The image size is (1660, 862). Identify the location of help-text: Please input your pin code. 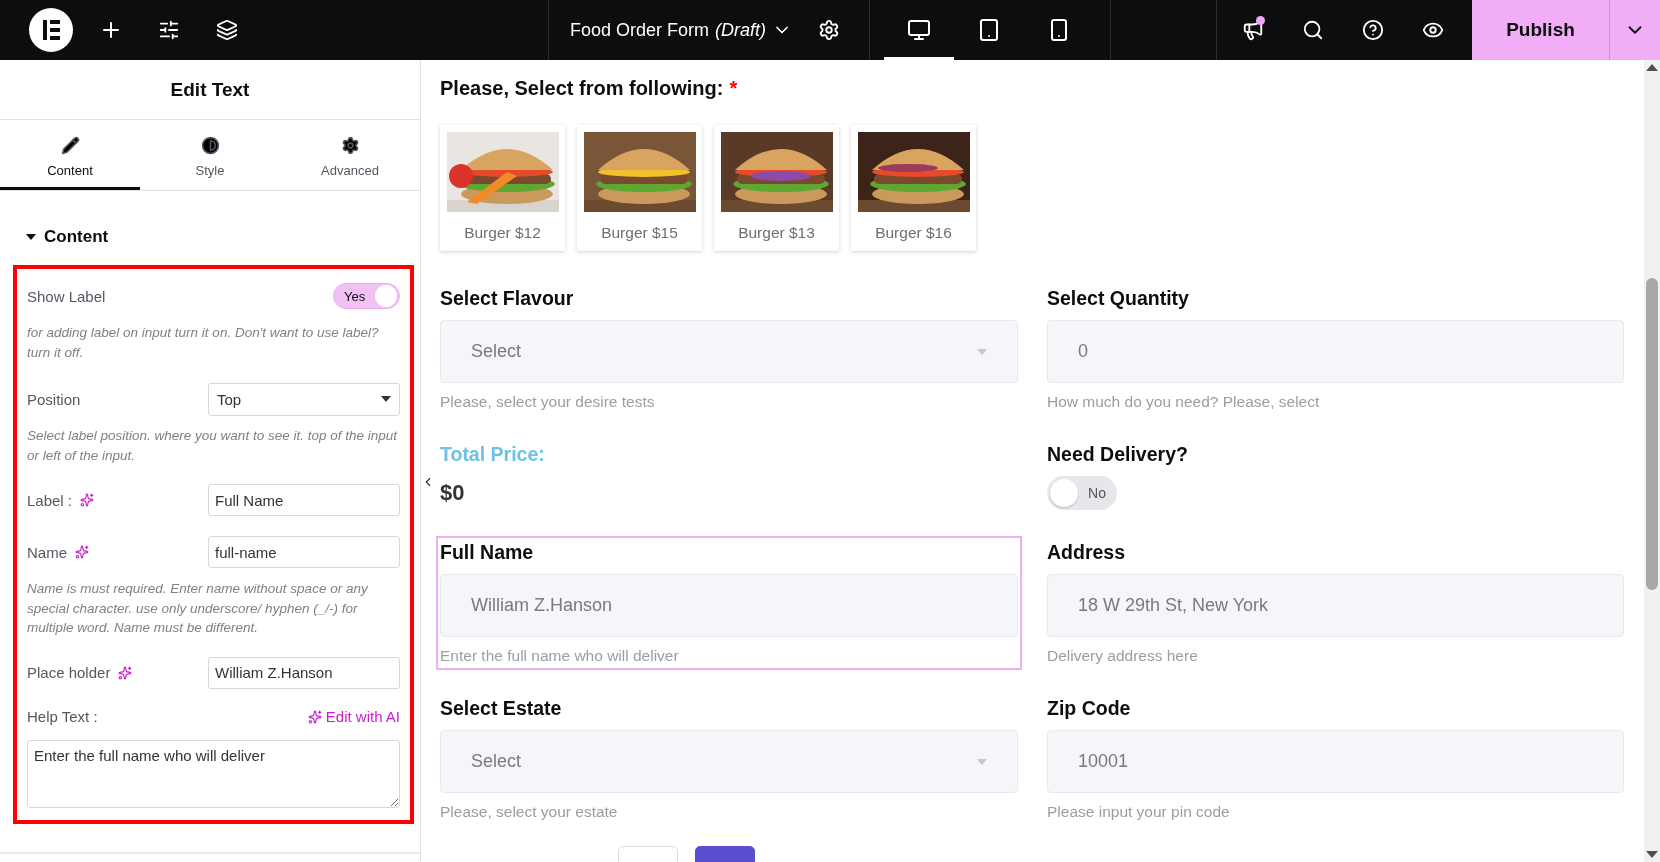
(1139, 812).